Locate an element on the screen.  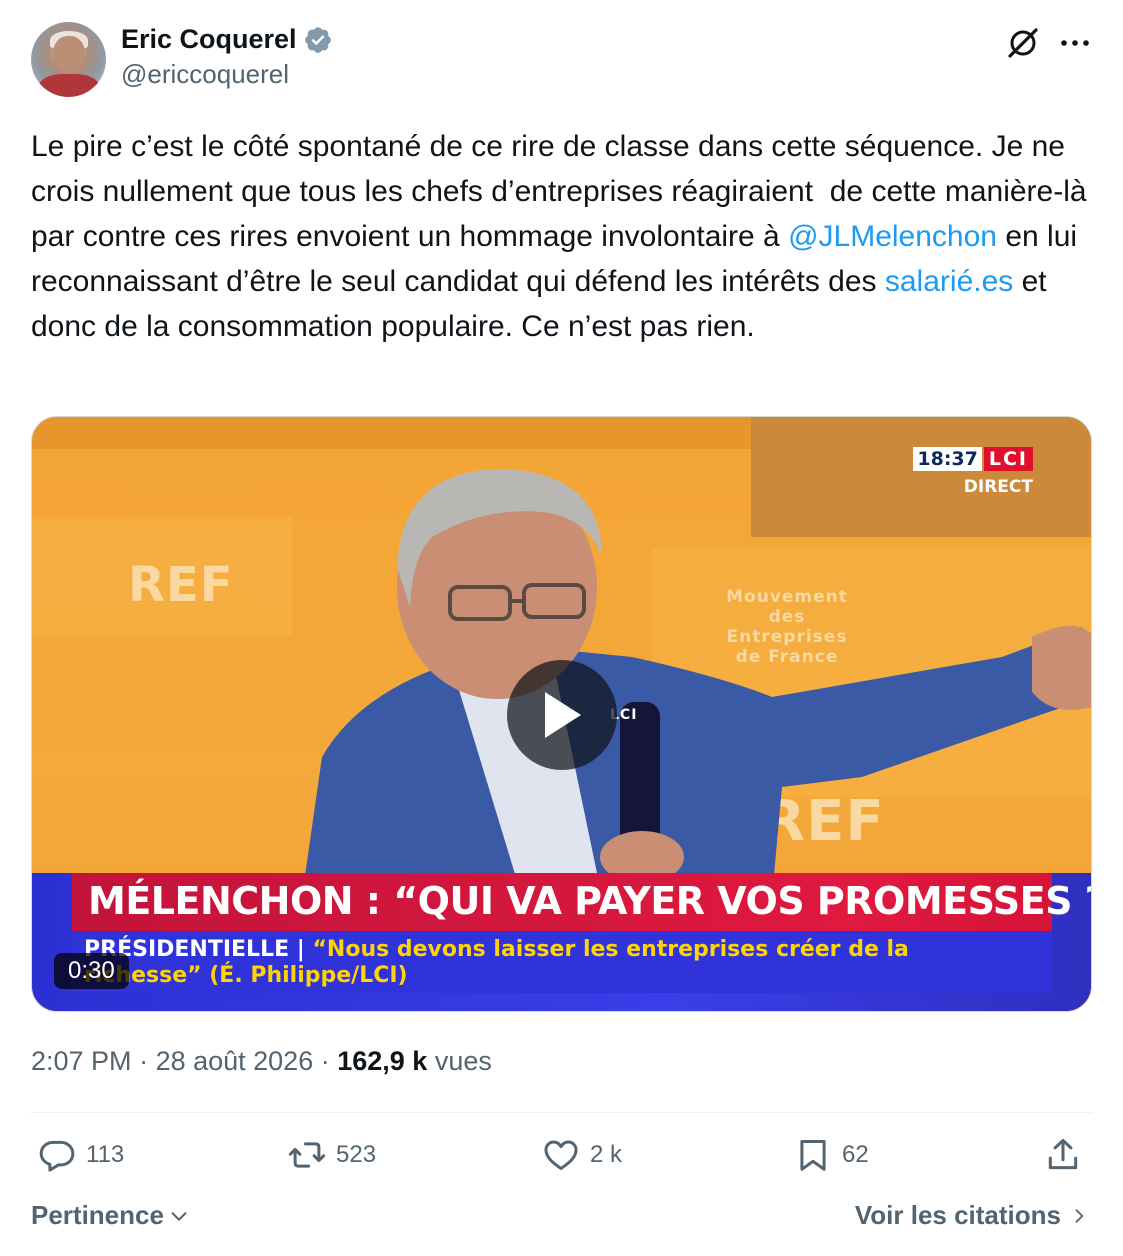
text-link: salarié.es is located at coordinates (949, 281).